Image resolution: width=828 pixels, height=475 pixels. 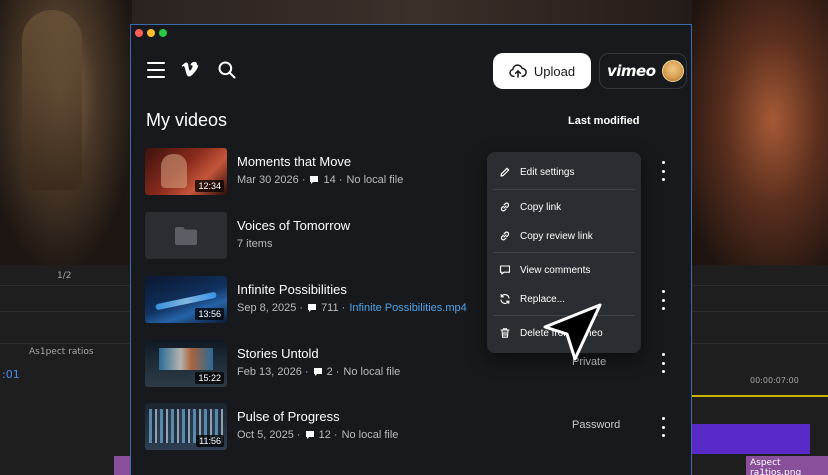 What do you see at coordinates (328, 435) in the screenshot?
I see `comment-count: 12 ·` at bounding box center [328, 435].